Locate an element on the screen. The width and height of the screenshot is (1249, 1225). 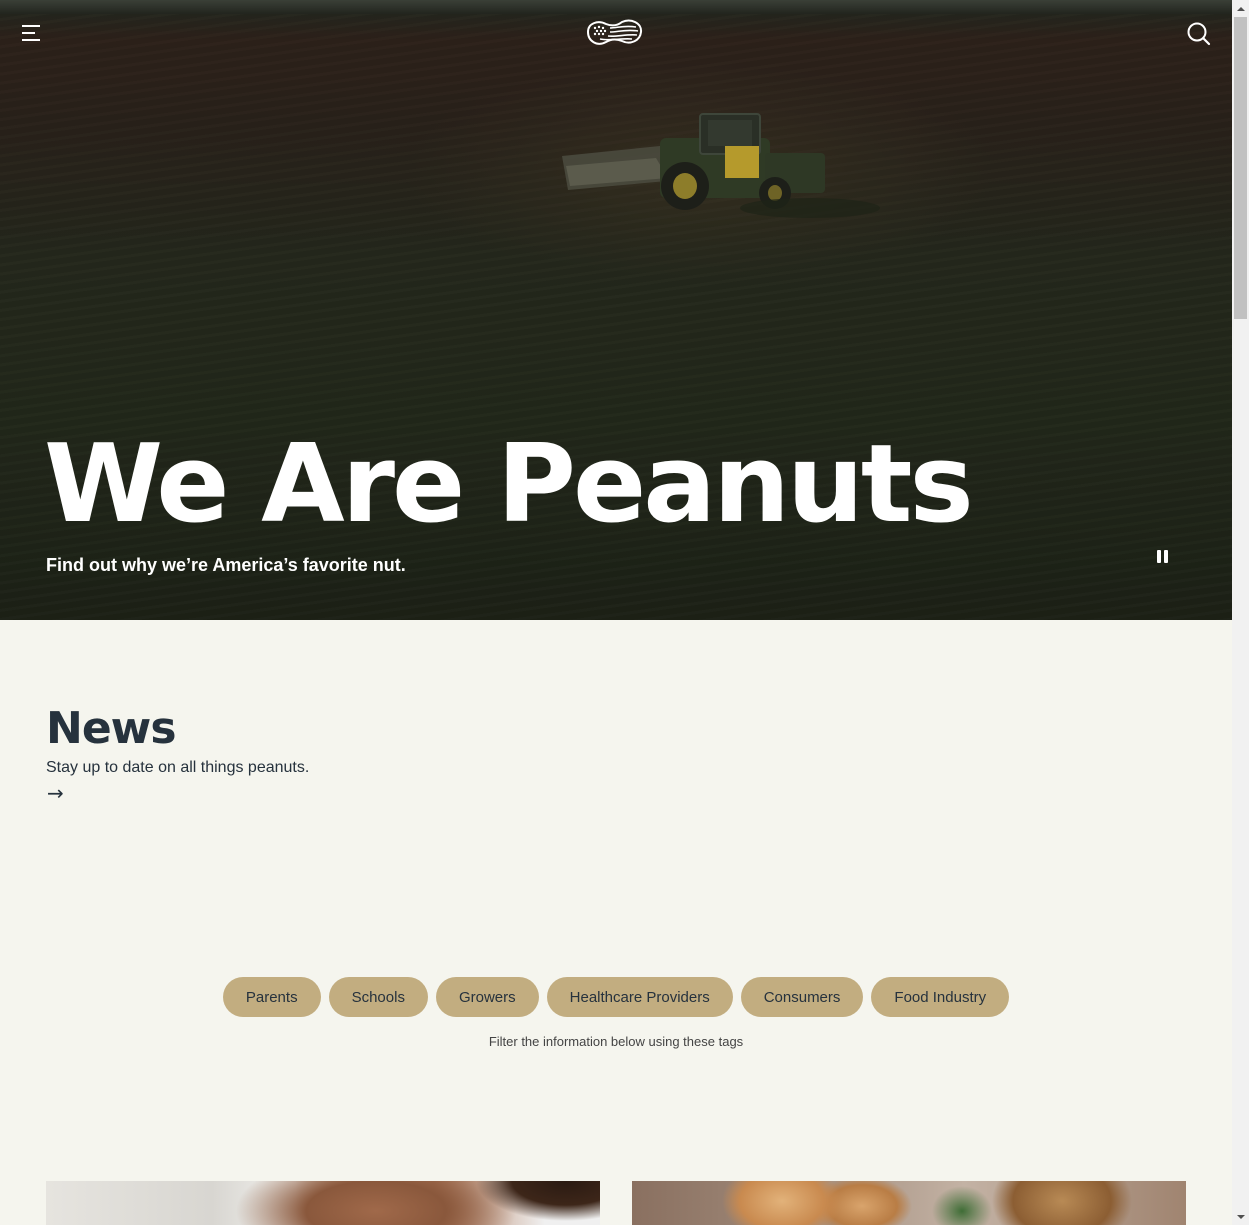
content-card-image-right is located at coordinates (909, 1203).